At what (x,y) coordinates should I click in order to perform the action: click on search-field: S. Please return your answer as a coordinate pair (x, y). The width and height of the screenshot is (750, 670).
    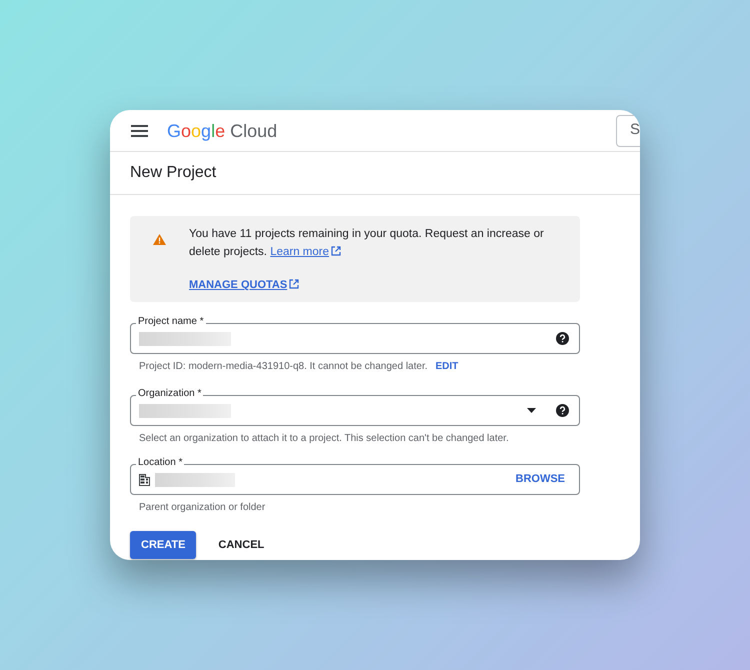
    Looking at the image, I should click on (628, 130).